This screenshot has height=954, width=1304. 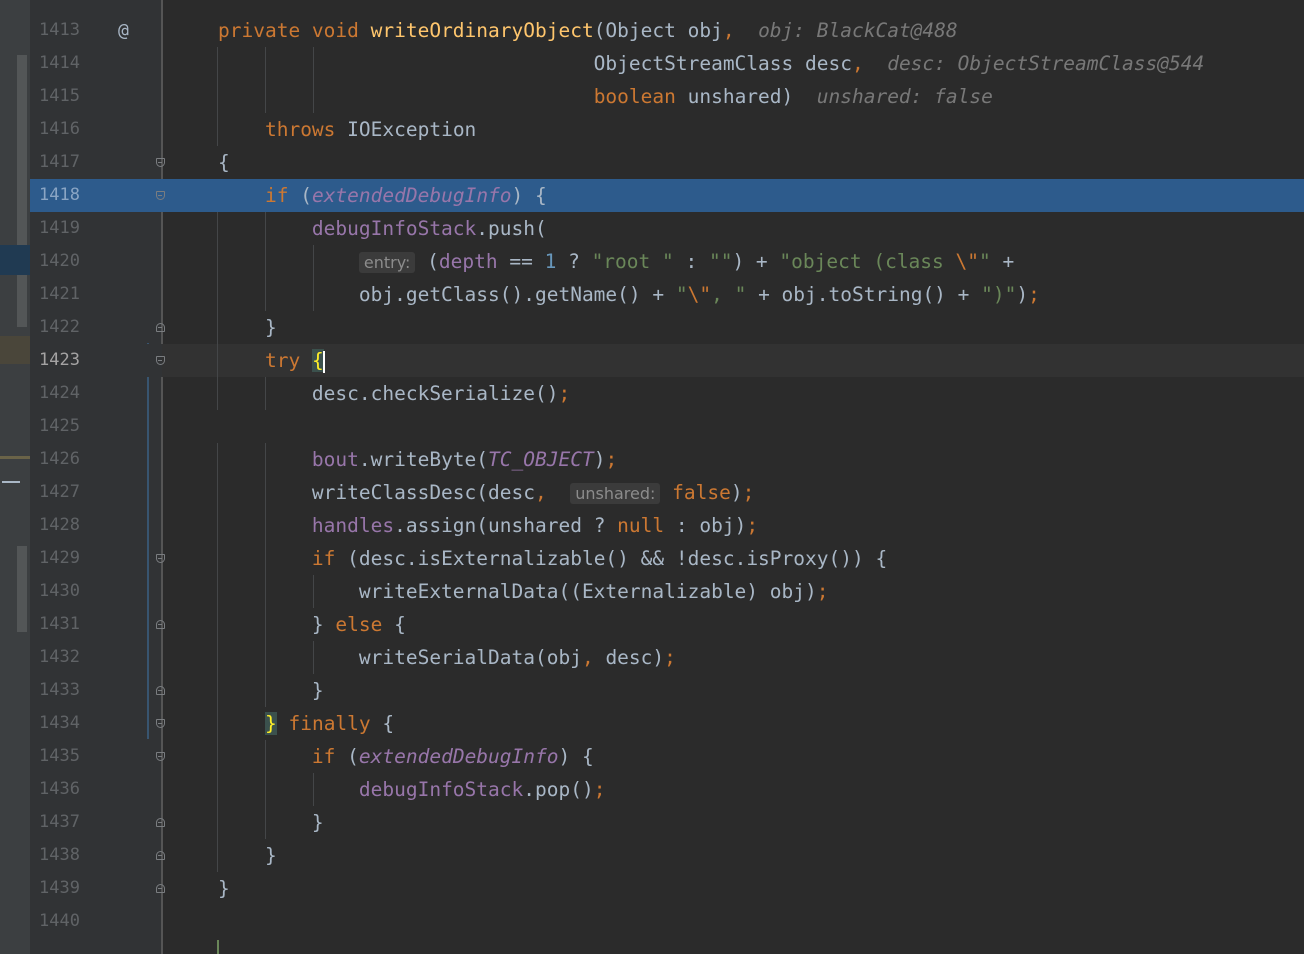 I want to click on code-content: writeClassDesc(desc, unshared: false);, so click(x=486, y=493).